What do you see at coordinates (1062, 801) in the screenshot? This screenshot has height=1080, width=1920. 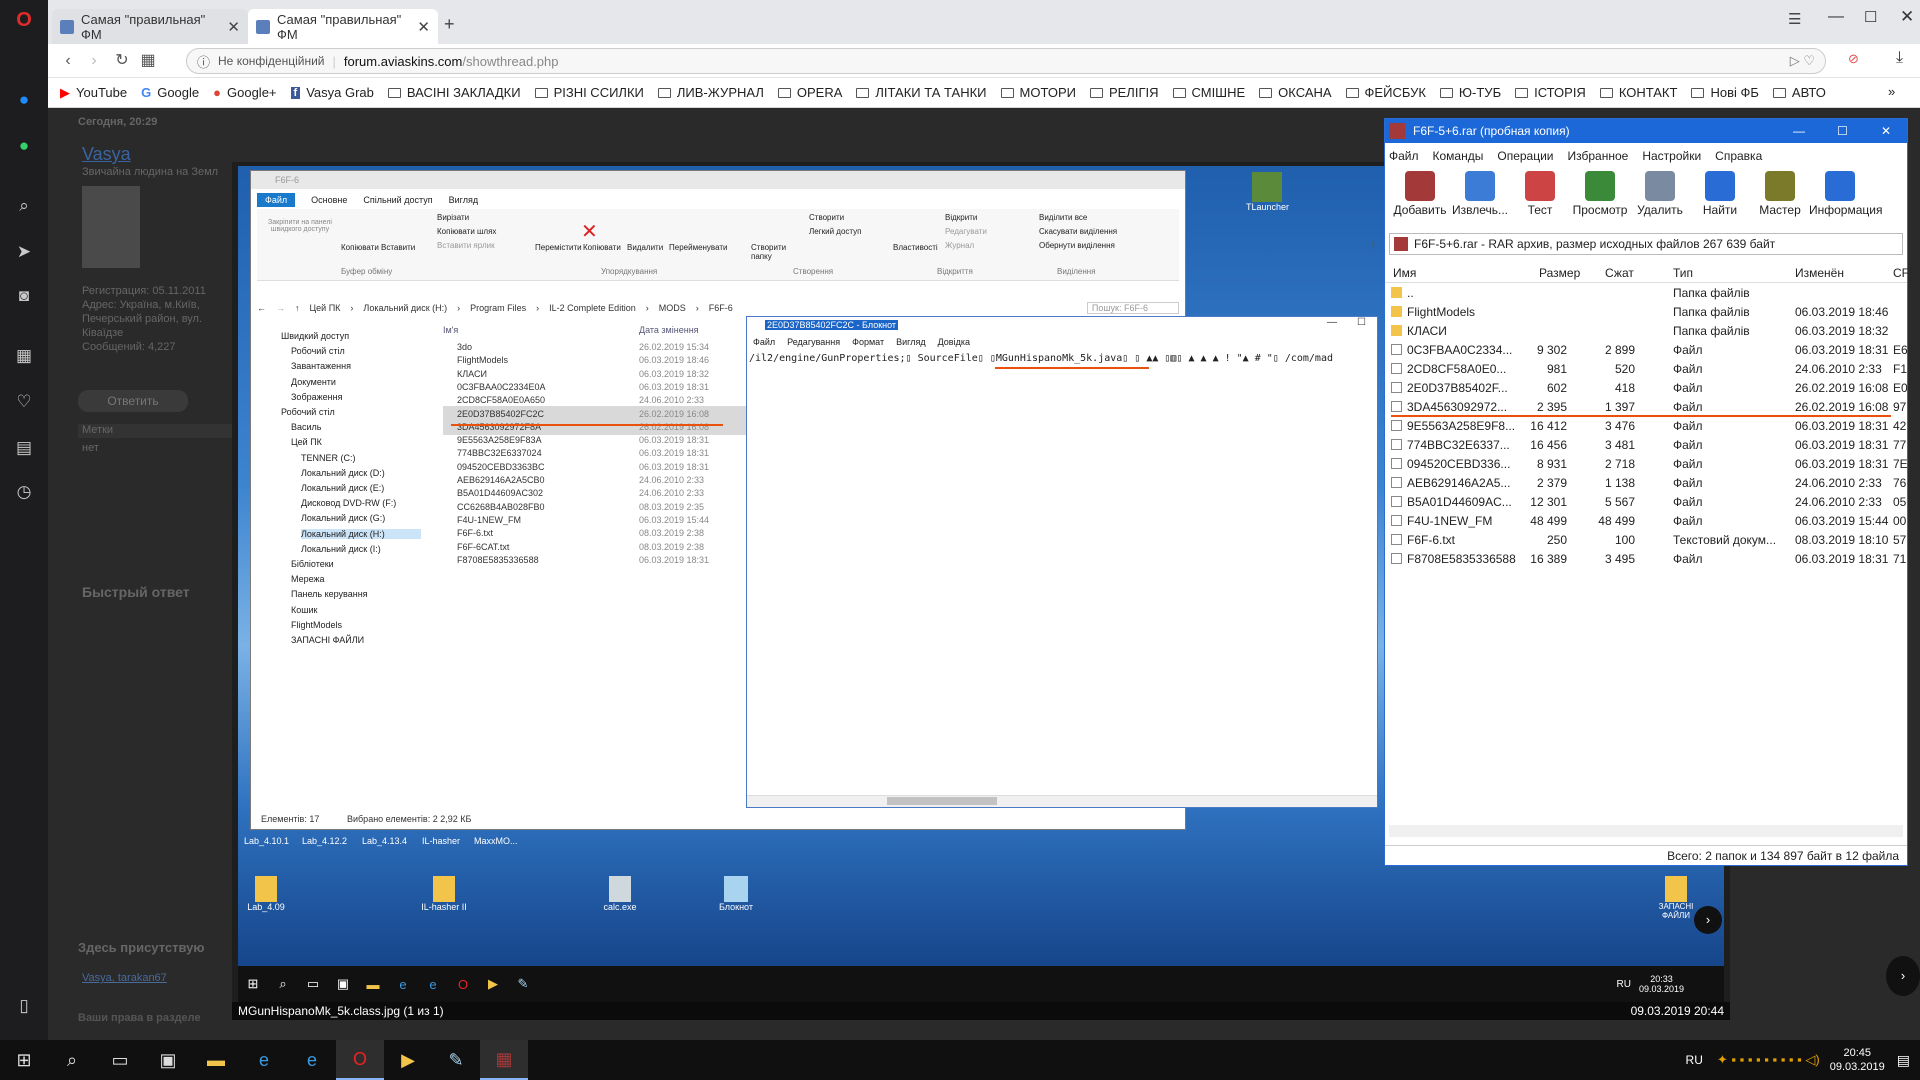 I see `notepad-scrollbar` at bounding box center [1062, 801].